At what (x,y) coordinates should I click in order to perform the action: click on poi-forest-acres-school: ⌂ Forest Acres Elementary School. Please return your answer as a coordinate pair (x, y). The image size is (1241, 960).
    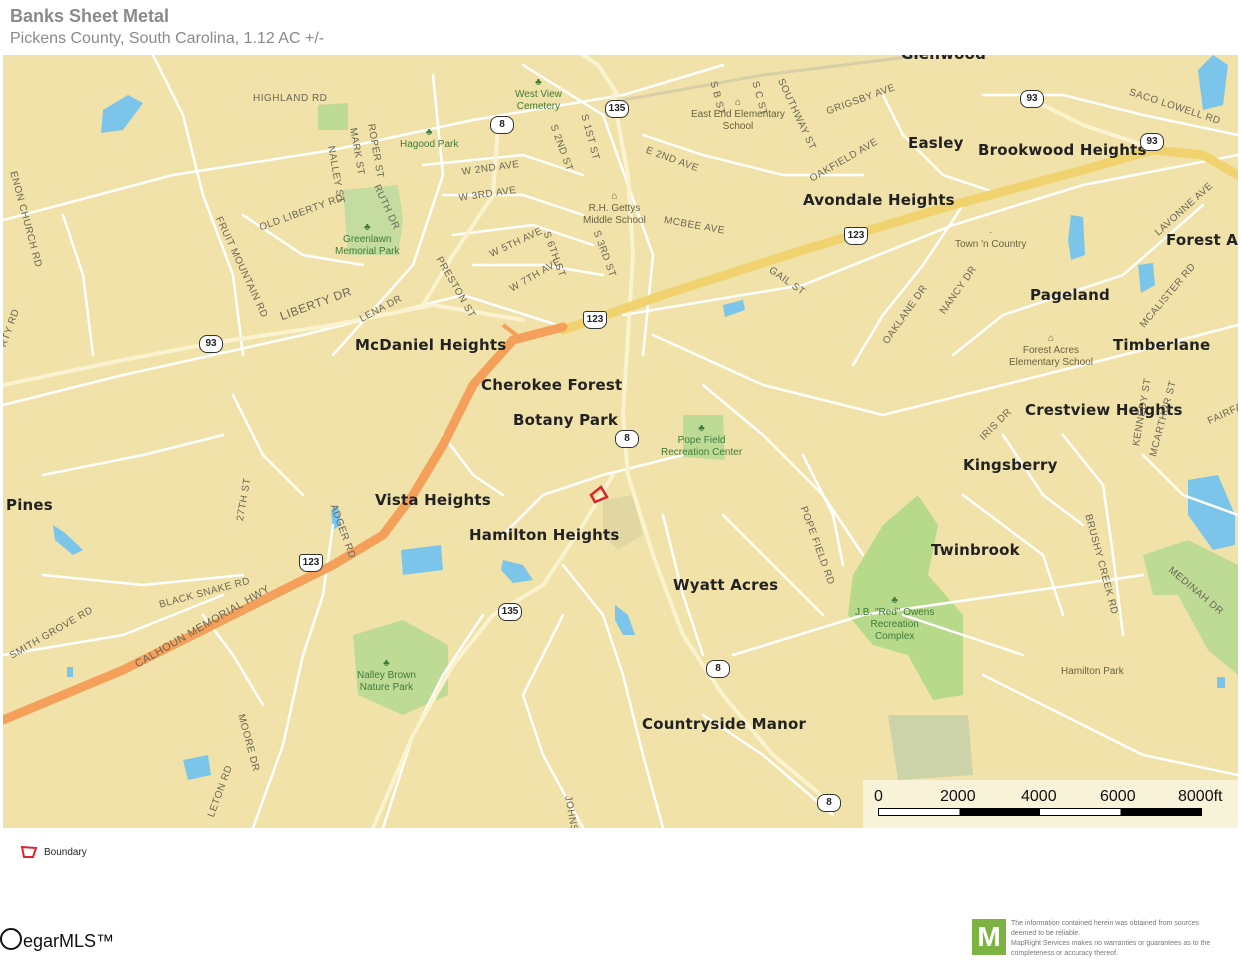
    Looking at the image, I should click on (1051, 351).